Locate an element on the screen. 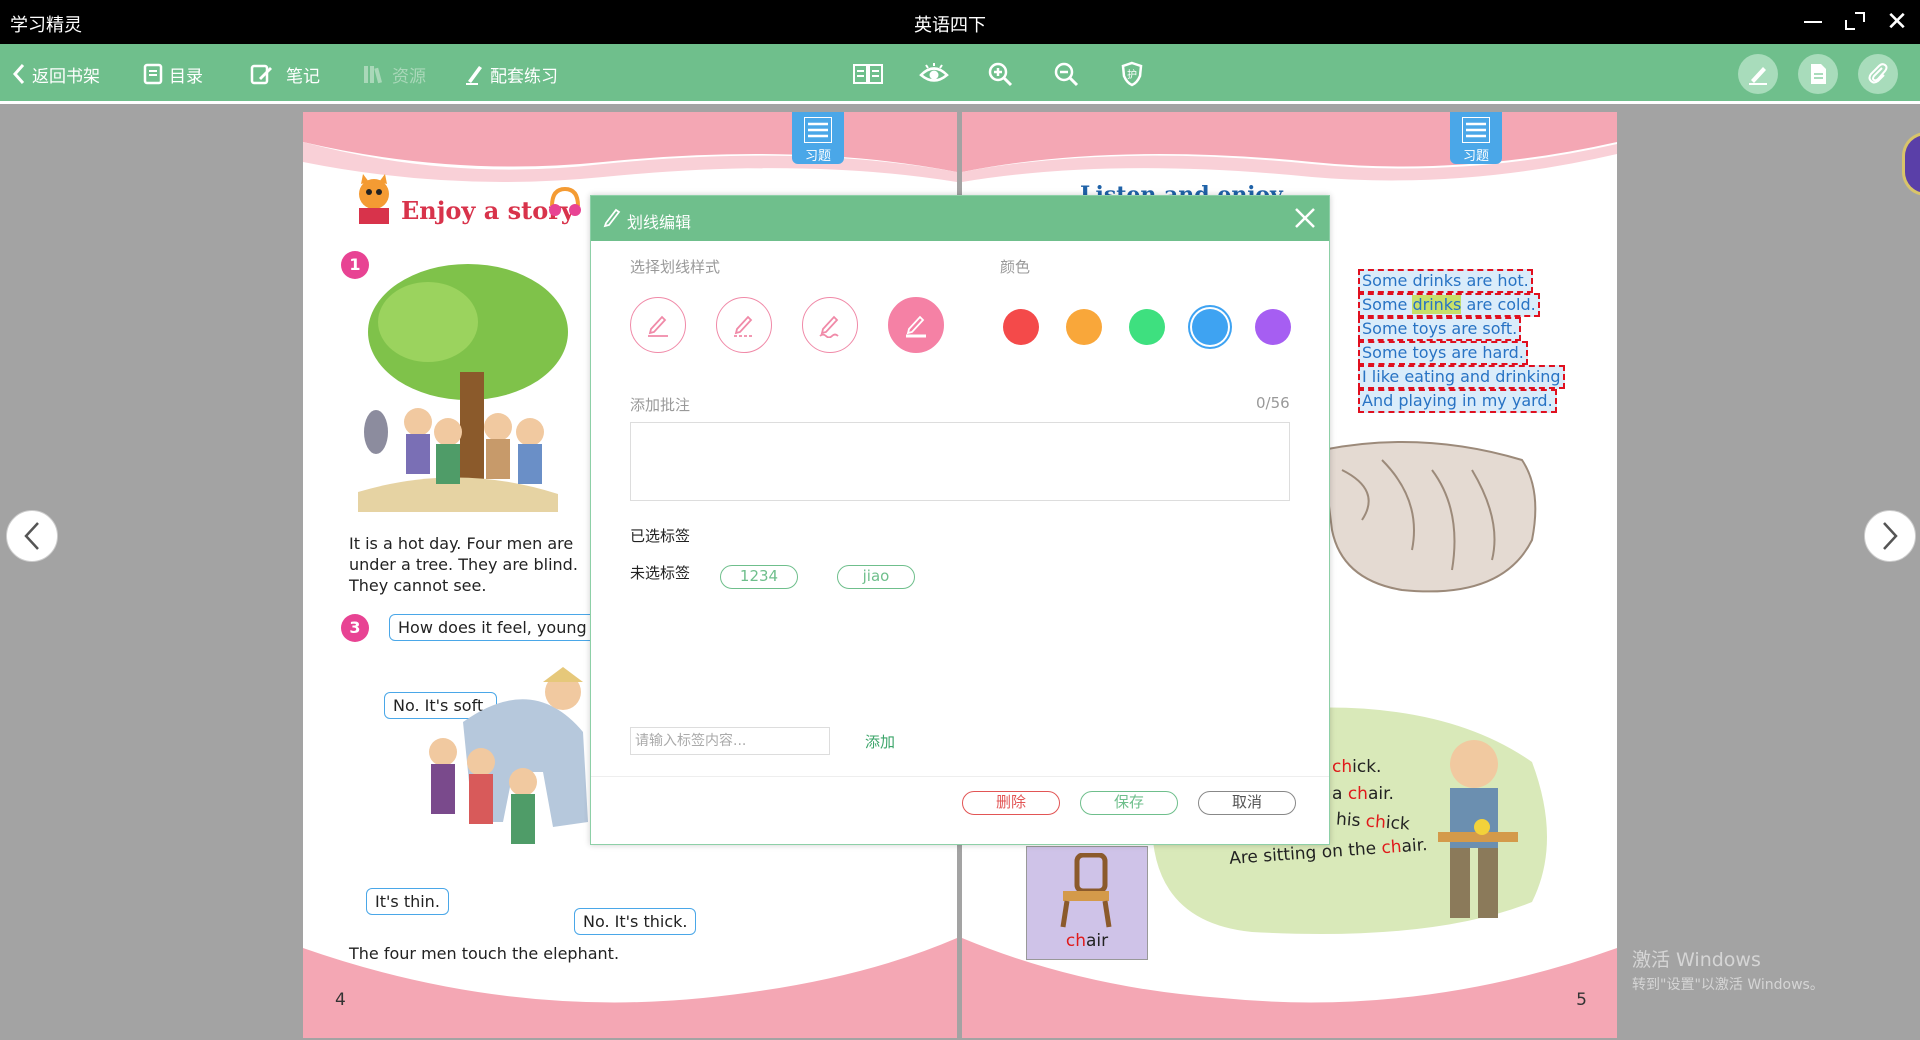 The width and height of the screenshot is (1920, 1040). color-option-orange is located at coordinates (1084, 327).